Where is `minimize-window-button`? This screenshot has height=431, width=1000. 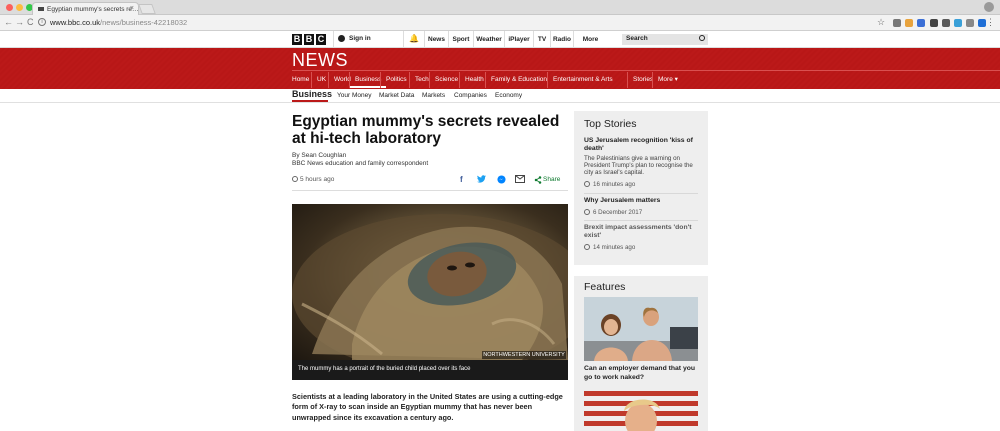
minimize-window-button is located at coordinates (19, 7).